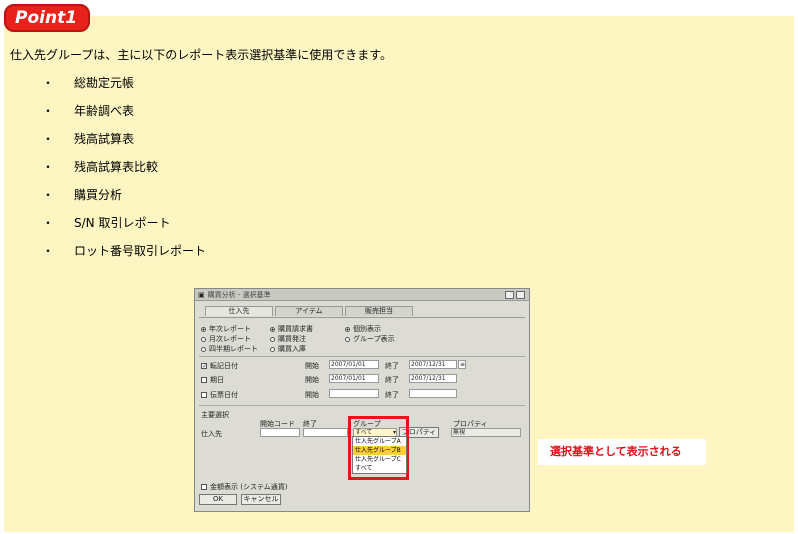 This screenshot has height=534, width=798. What do you see at coordinates (354, 393) in the screenshot?
I see `document-date-from` at bounding box center [354, 393].